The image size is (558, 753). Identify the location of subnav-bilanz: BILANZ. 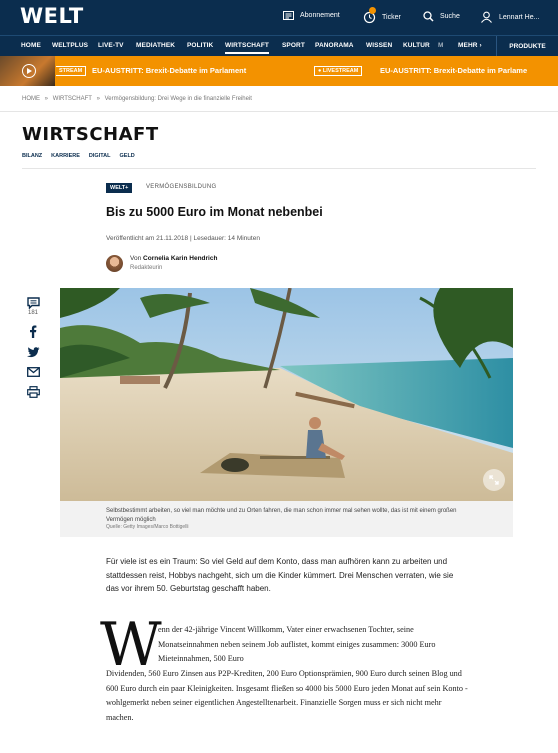
(32, 156).